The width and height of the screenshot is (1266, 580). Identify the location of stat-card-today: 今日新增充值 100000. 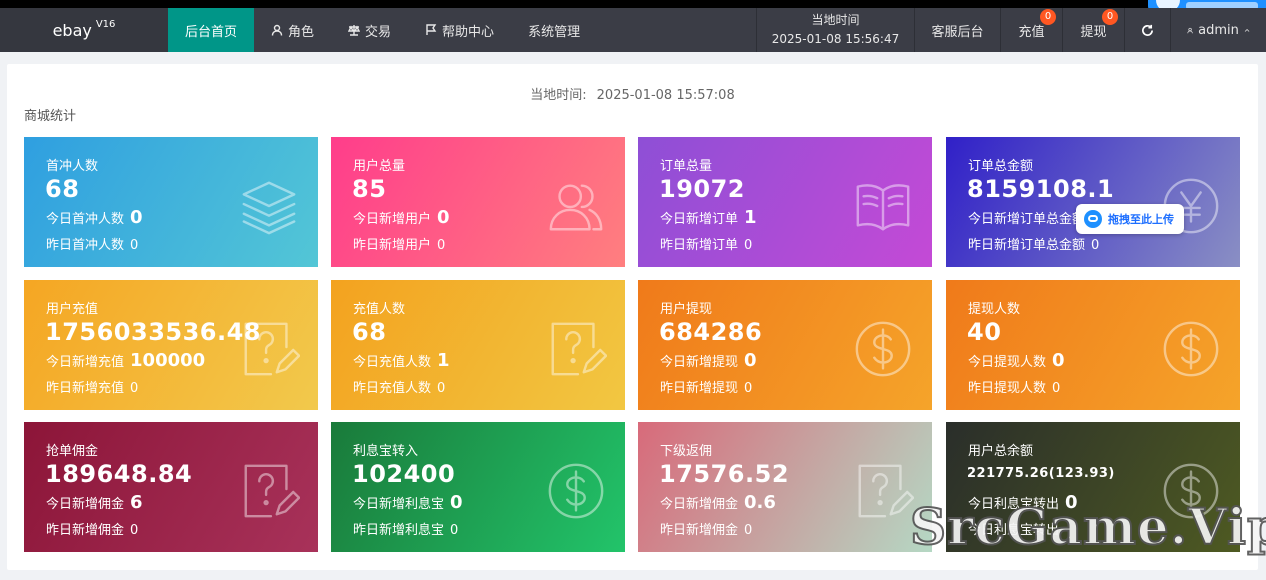
(125, 360).